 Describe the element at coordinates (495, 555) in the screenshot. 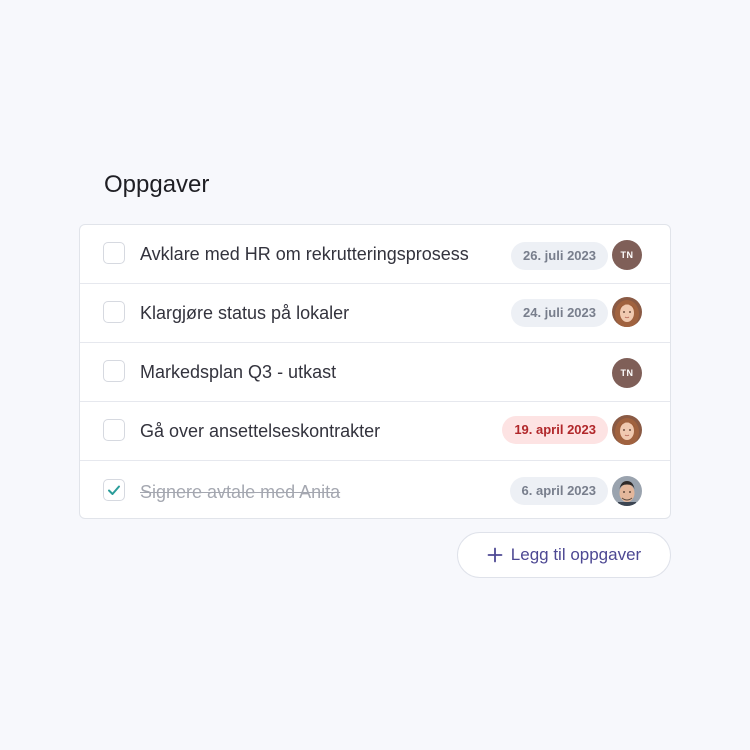

I see `plus-icon` at that location.